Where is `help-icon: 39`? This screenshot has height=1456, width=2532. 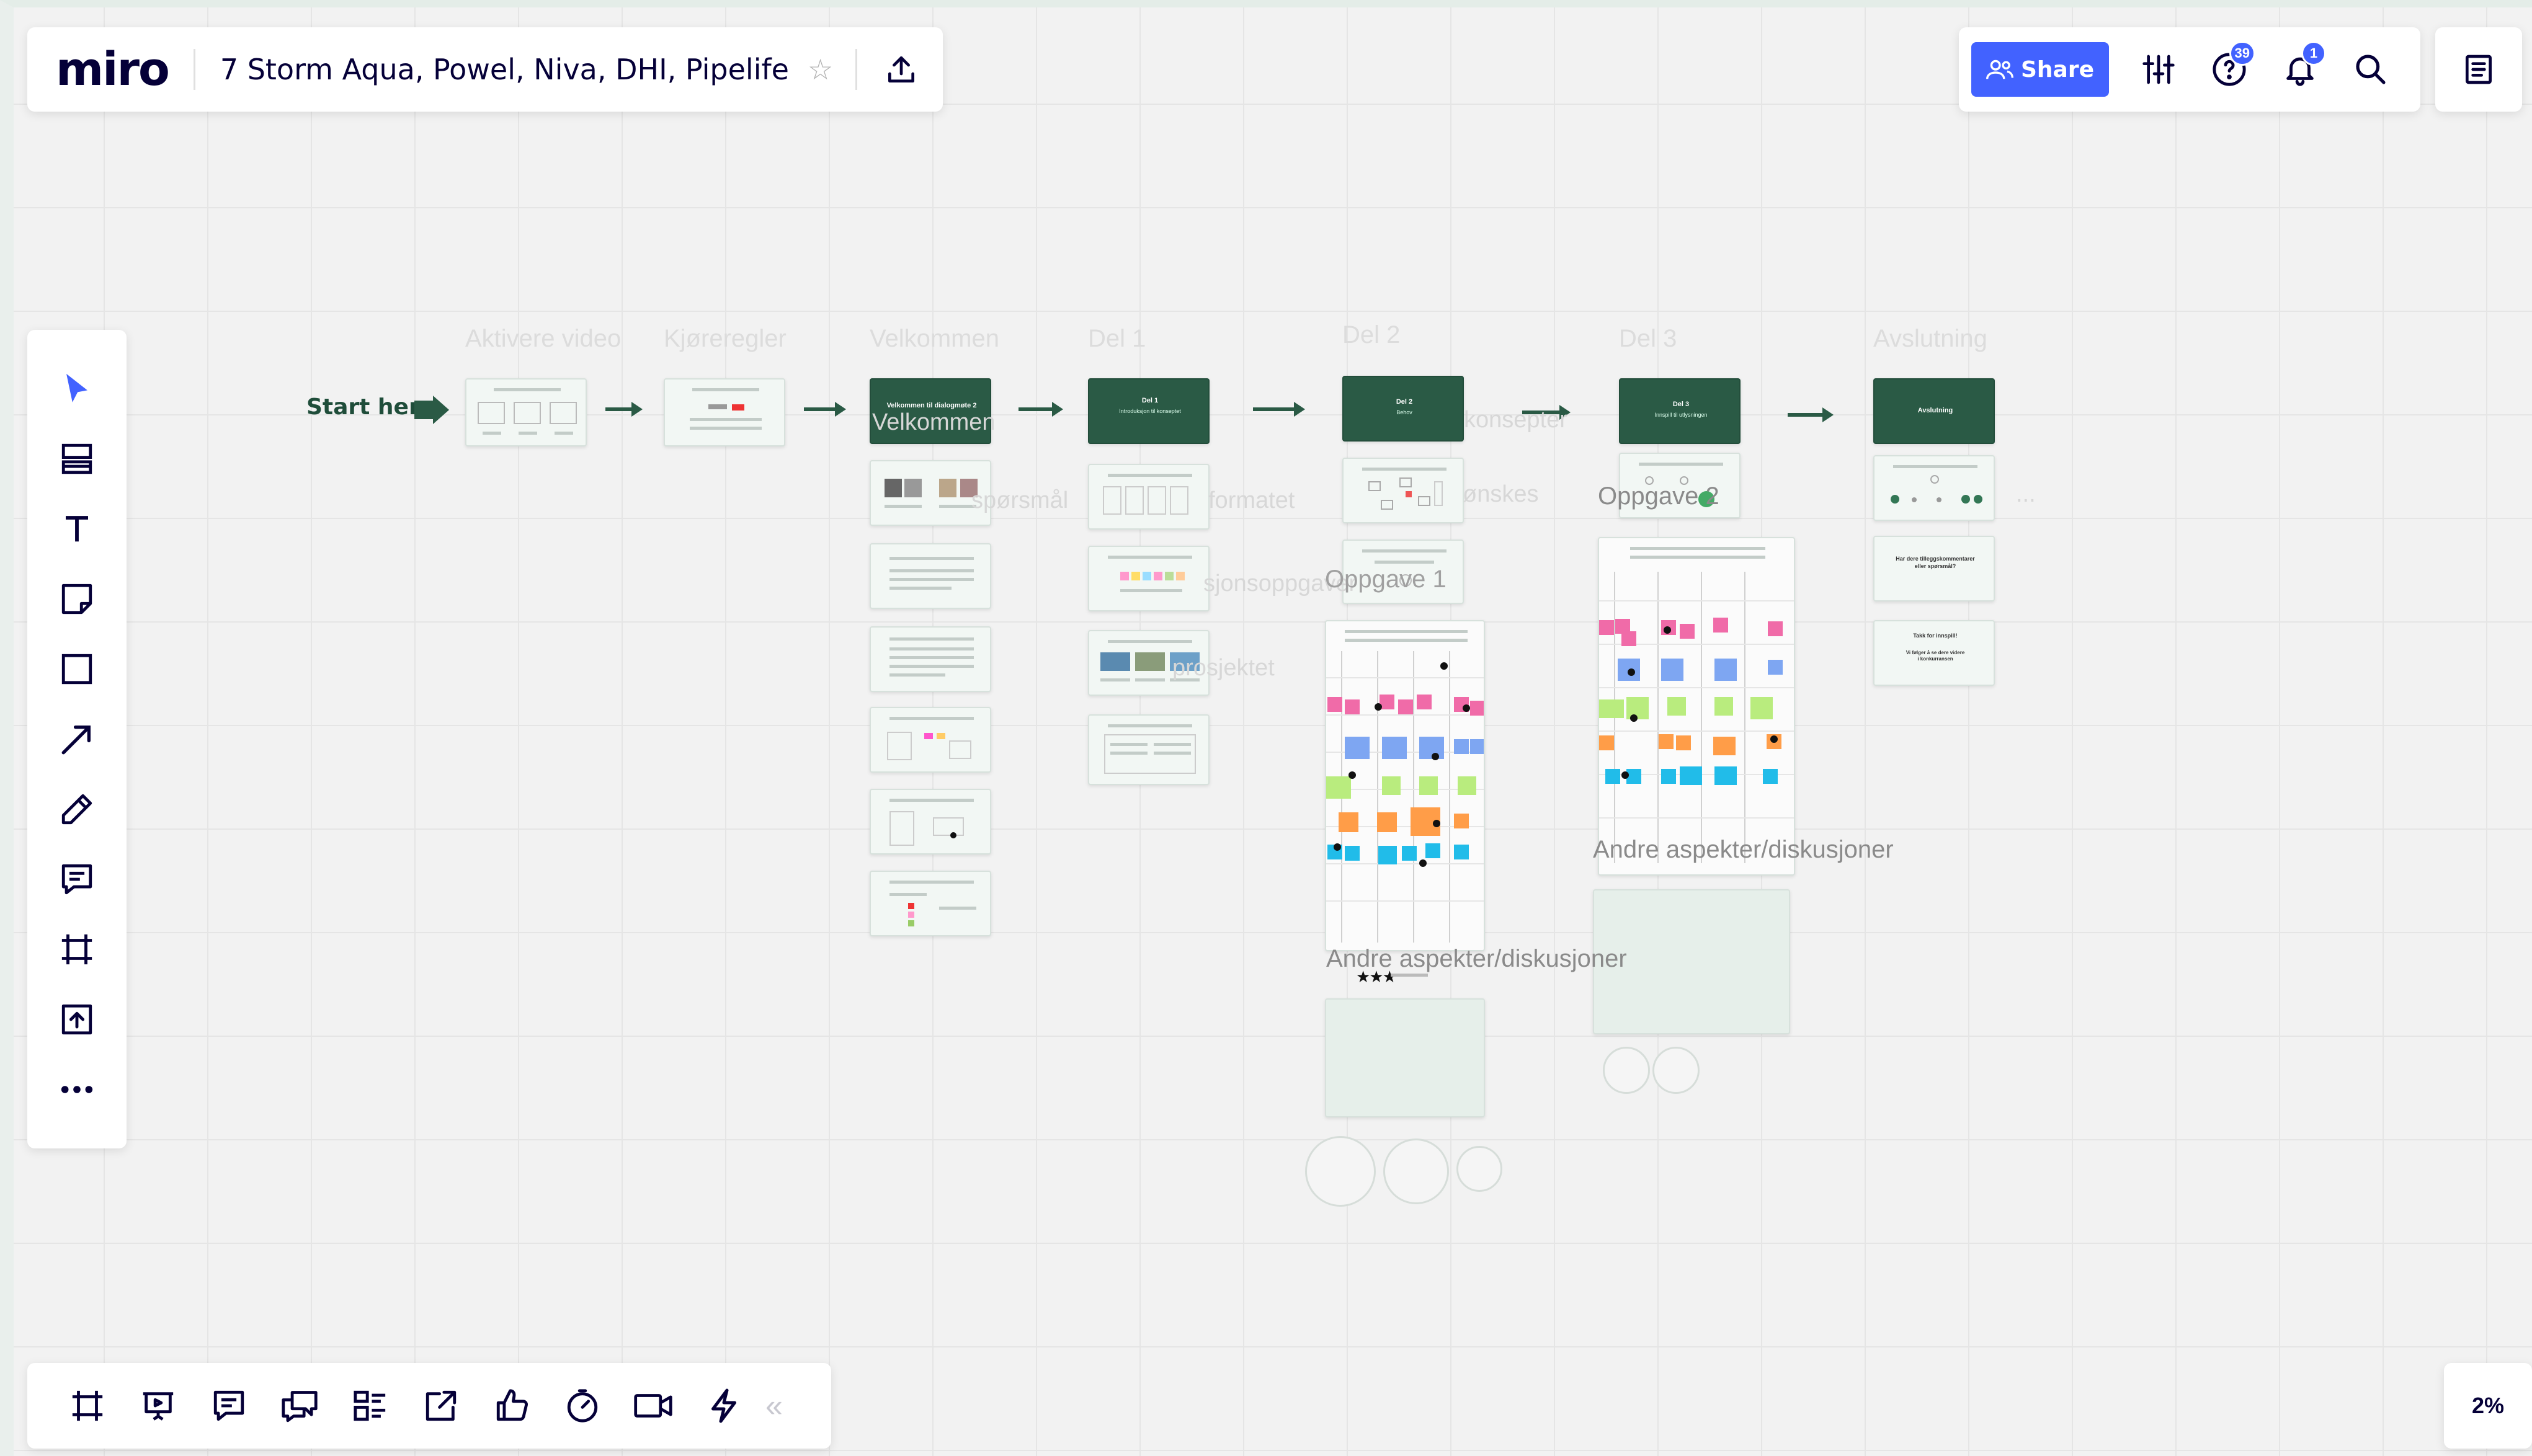
help-icon: 39 is located at coordinates (2229, 69).